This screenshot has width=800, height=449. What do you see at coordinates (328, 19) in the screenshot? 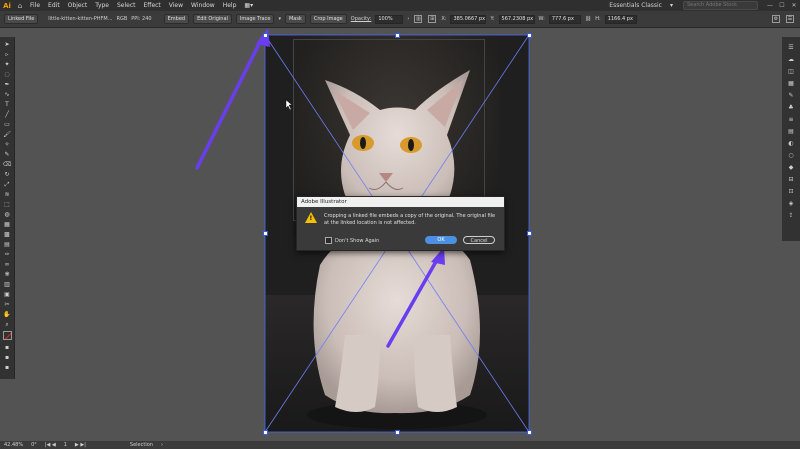
I see `crop-image-button: Crop Image` at bounding box center [328, 19].